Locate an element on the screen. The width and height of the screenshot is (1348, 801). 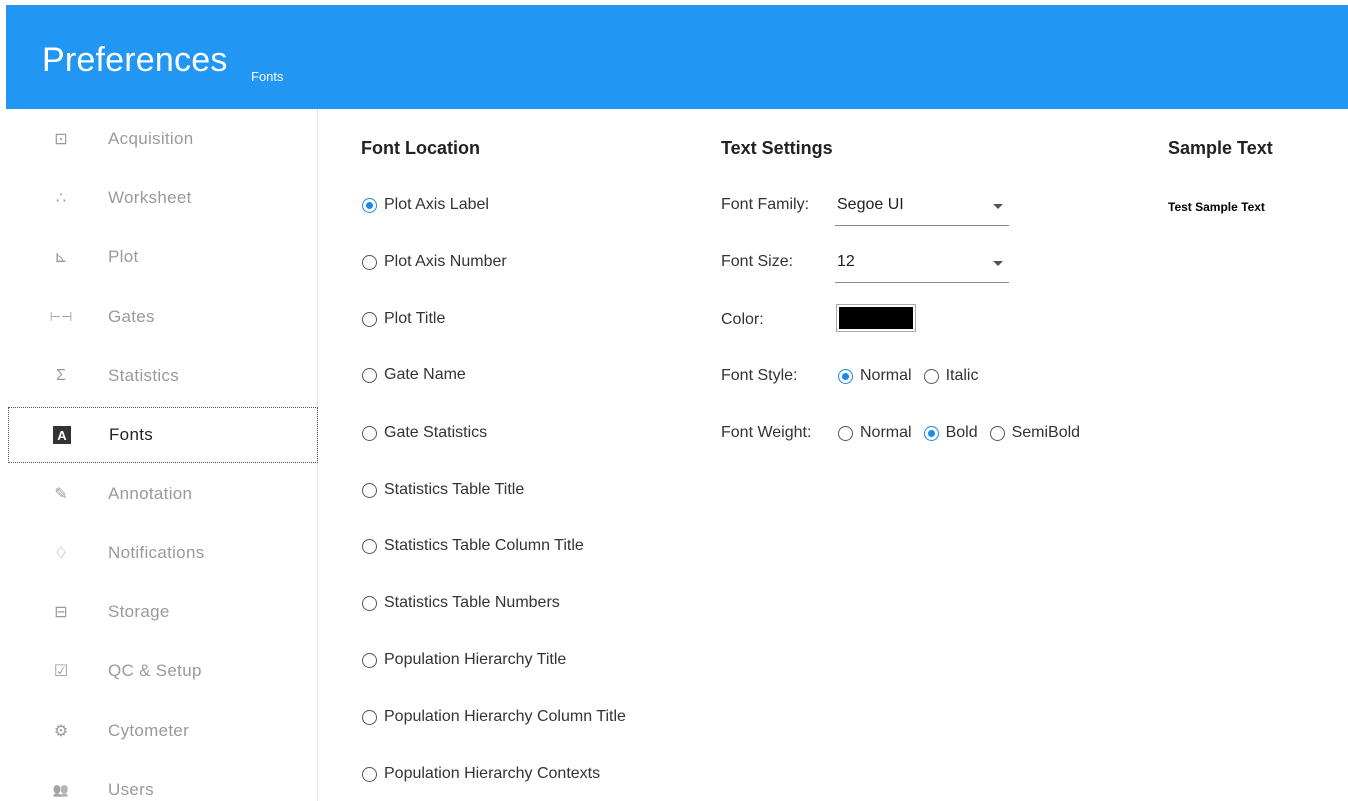
radio-plot-axis-number: Plot Axis Number is located at coordinates (434, 262).